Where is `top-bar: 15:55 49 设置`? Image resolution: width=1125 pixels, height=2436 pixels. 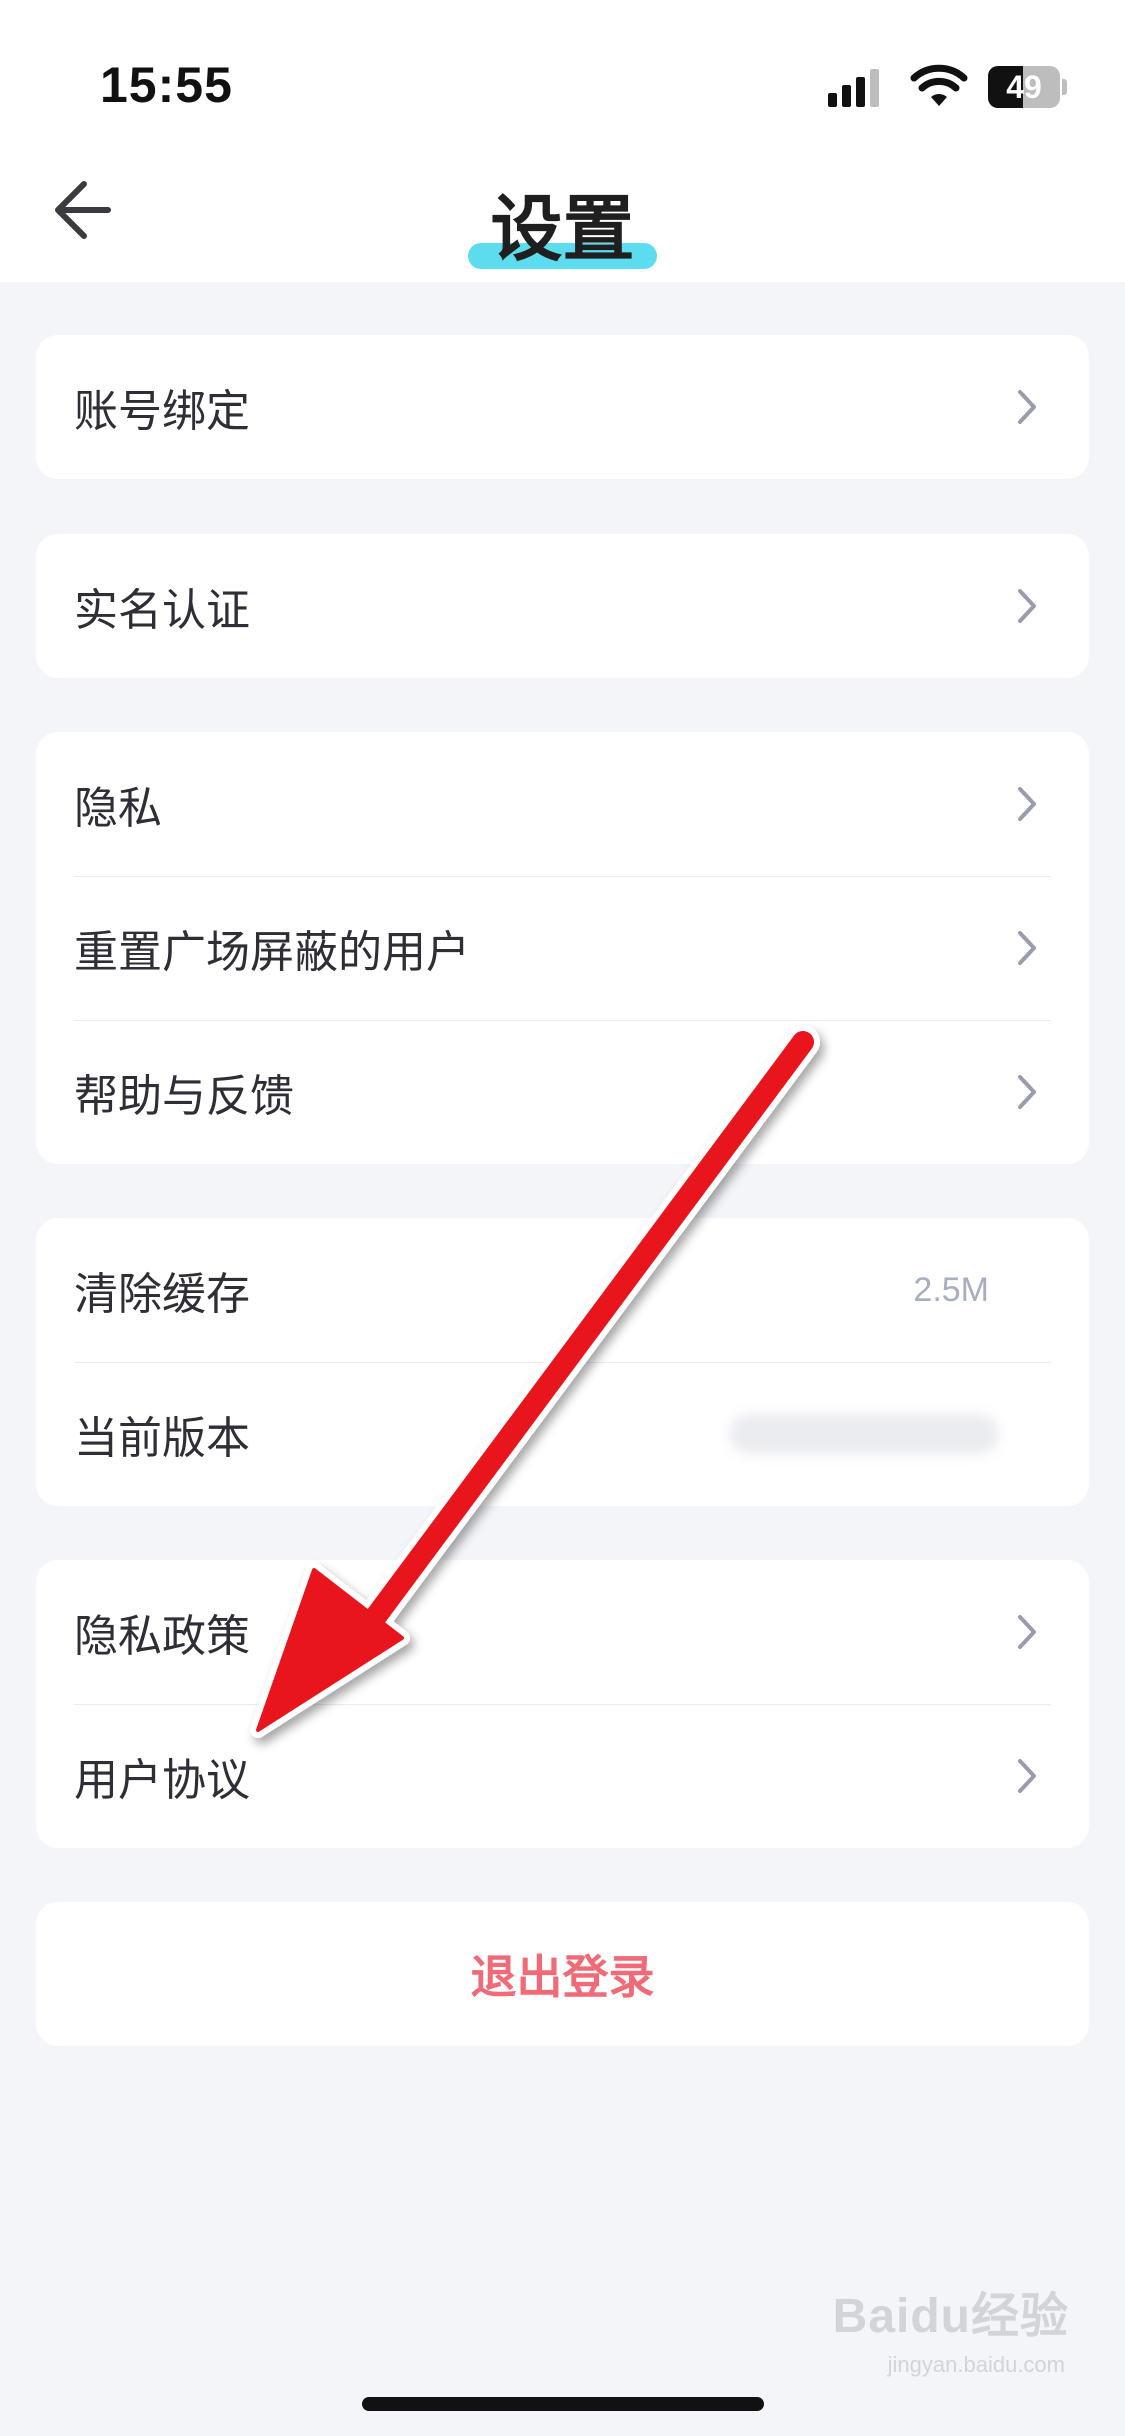
top-bar: 15:55 49 设置 is located at coordinates (562, 141).